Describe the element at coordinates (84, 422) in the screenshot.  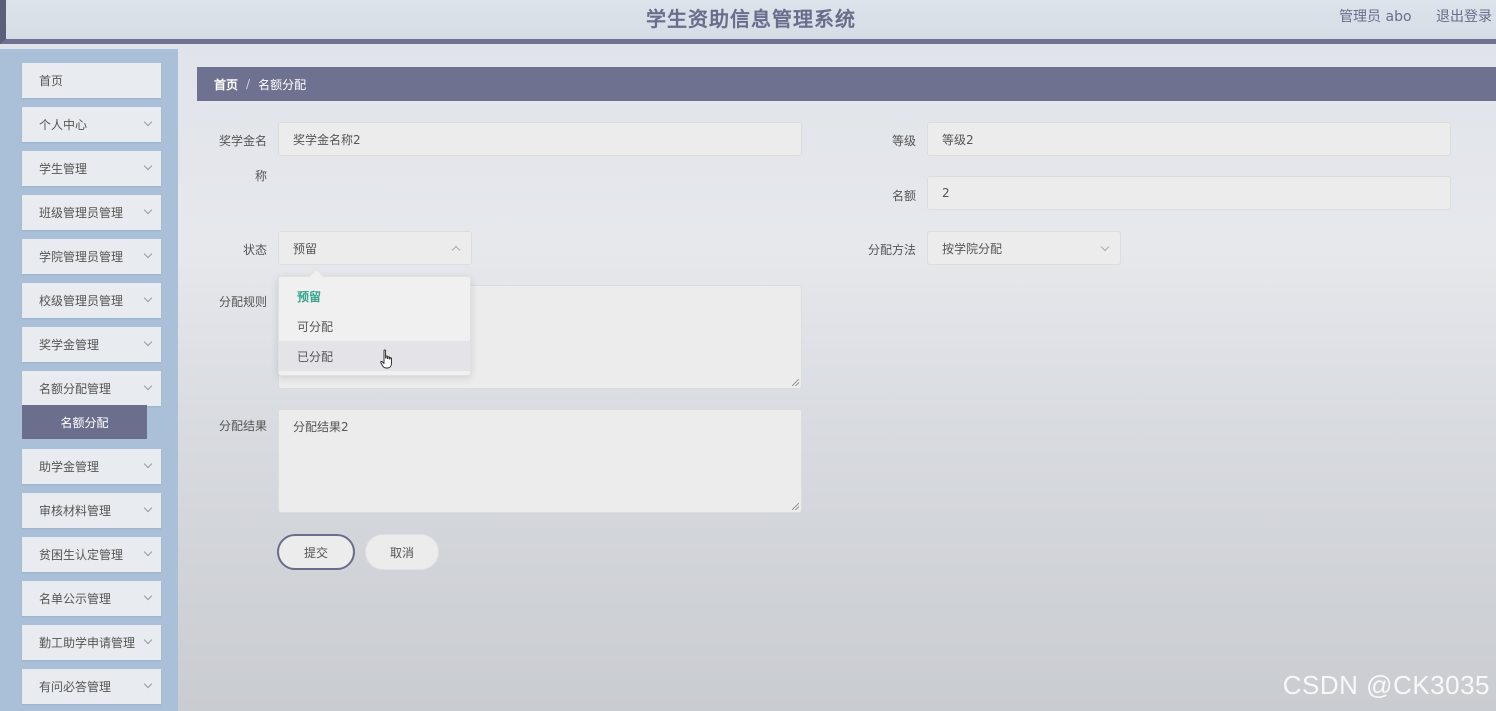
I see `sidebar-subitem-quota-allocation: 名额分配` at that location.